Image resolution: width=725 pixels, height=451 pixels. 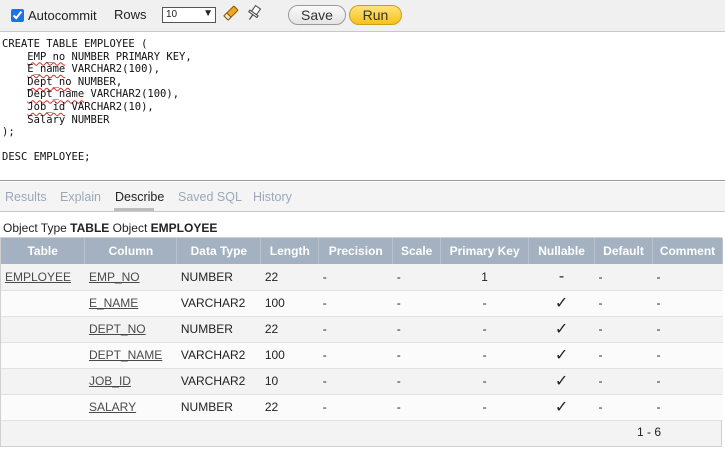 I want to click on table-row: SALARY NUMBER 22- - - ✓ - -, so click(x=362, y=407).